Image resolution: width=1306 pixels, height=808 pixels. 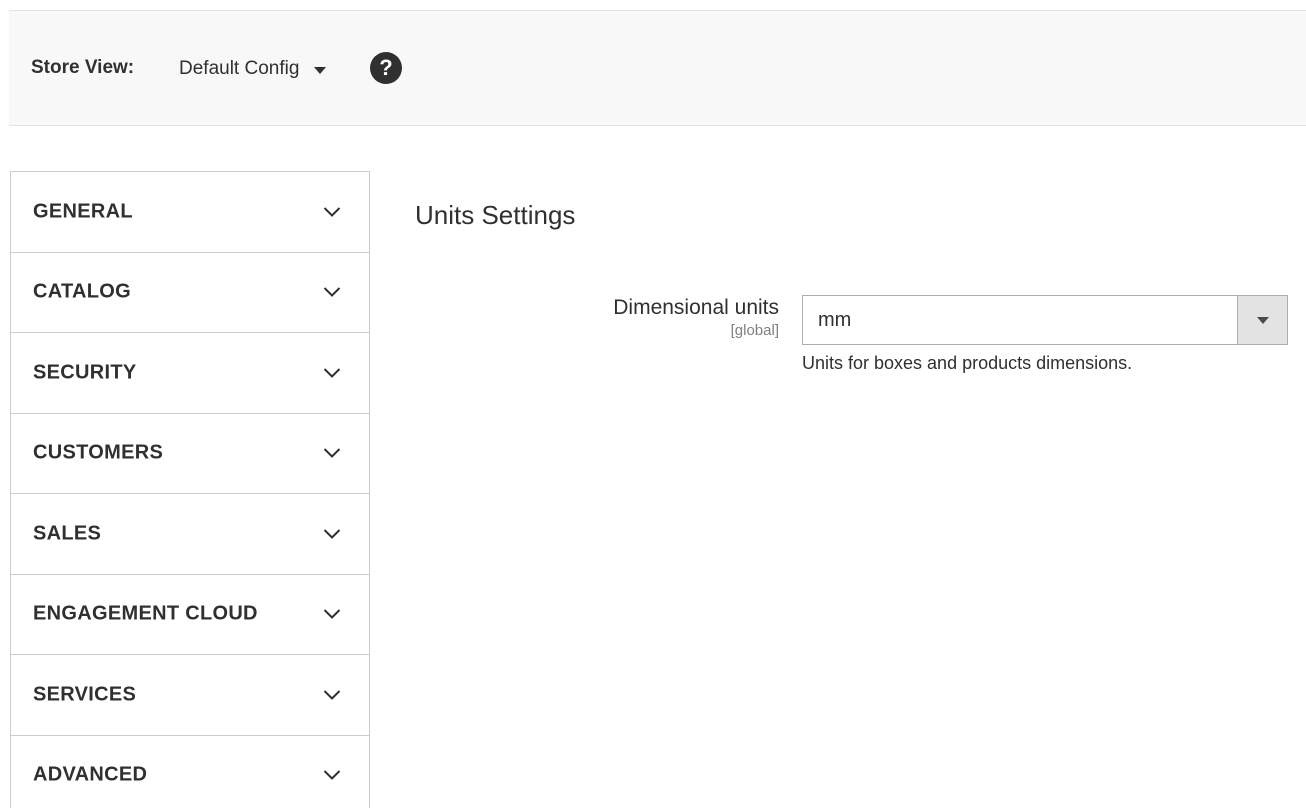 What do you see at coordinates (190, 695) in the screenshot?
I see `sidebar-item-services: SERVICES` at bounding box center [190, 695].